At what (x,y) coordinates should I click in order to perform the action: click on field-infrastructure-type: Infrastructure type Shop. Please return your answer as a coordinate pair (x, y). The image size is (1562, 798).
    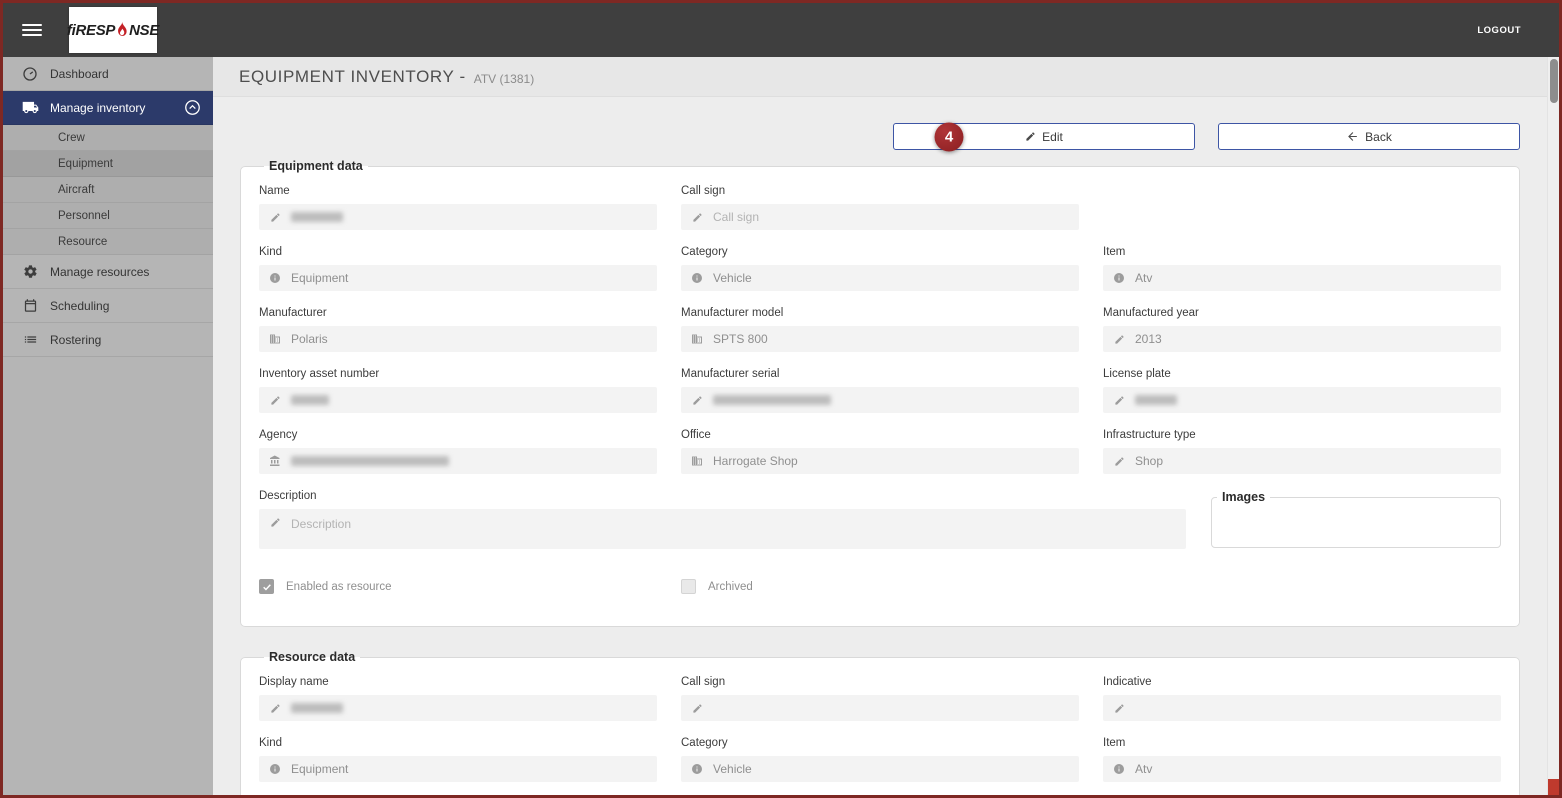
    Looking at the image, I should click on (1302, 451).